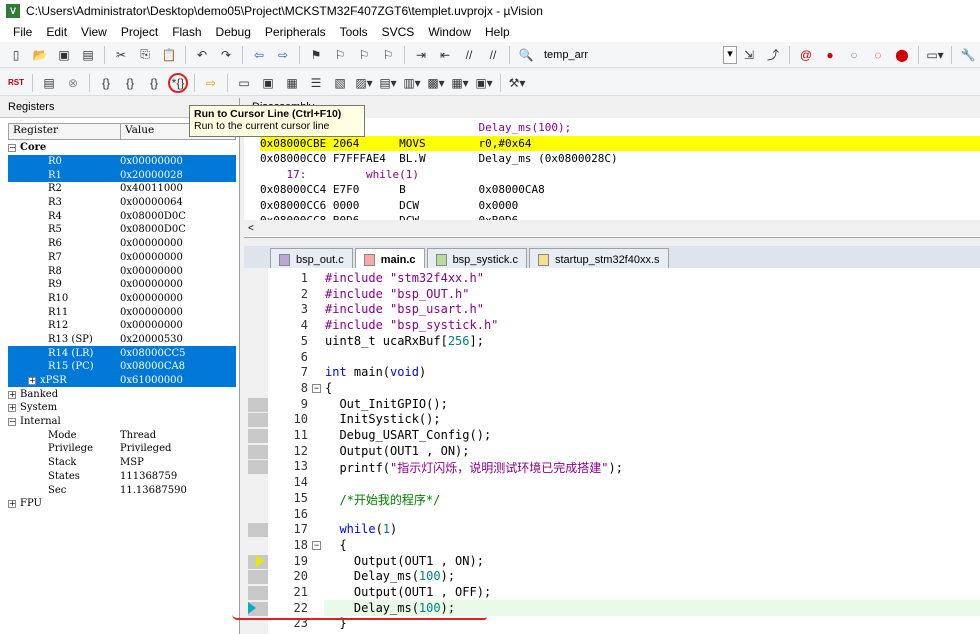 This screenshot has height=634, width=980. What do you see at coordinates (122, 148) in the screenshot?
I see `register-row: − Core` at bounding box center [122, 148].